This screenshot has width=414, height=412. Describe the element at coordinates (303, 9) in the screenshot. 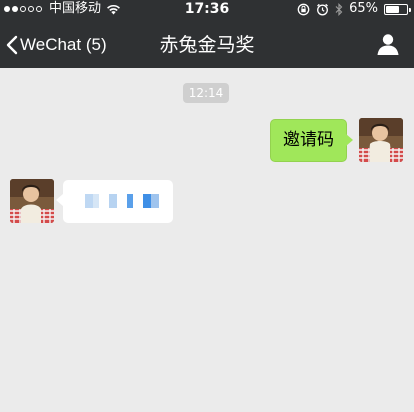

I see `orientation-lock-icon` at that location.